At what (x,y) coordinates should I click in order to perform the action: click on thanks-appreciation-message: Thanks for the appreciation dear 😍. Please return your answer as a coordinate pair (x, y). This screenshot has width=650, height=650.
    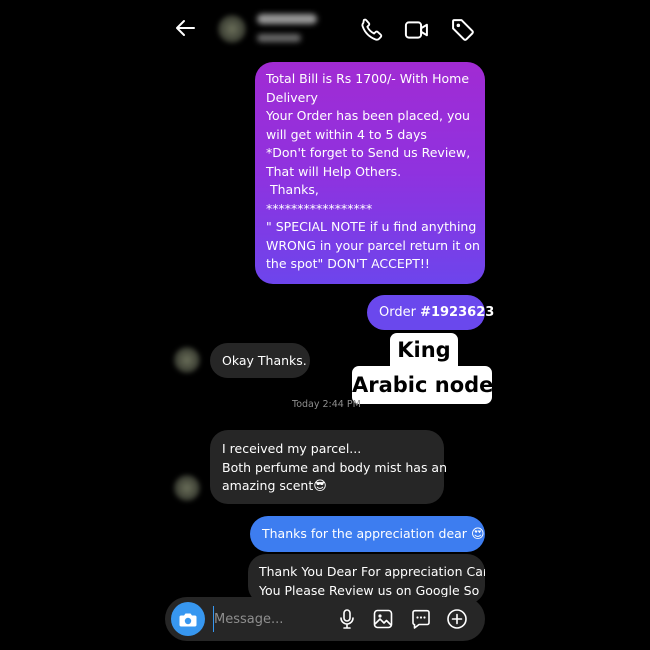
    Looking at the image, I should click on (367, 534).